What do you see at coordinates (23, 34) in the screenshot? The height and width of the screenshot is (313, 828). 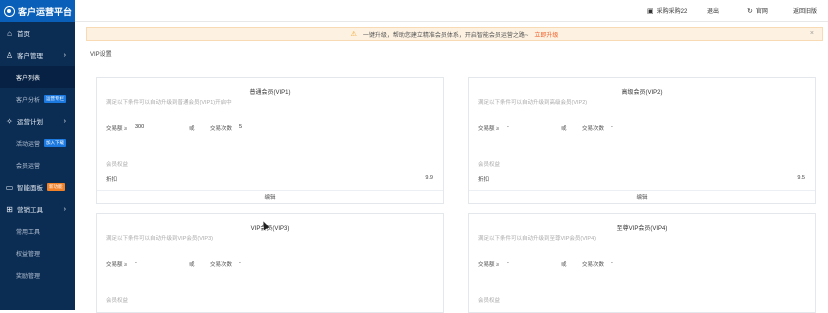 I see `sidebar-item-label: 首页` at bounding box center [23, 34].